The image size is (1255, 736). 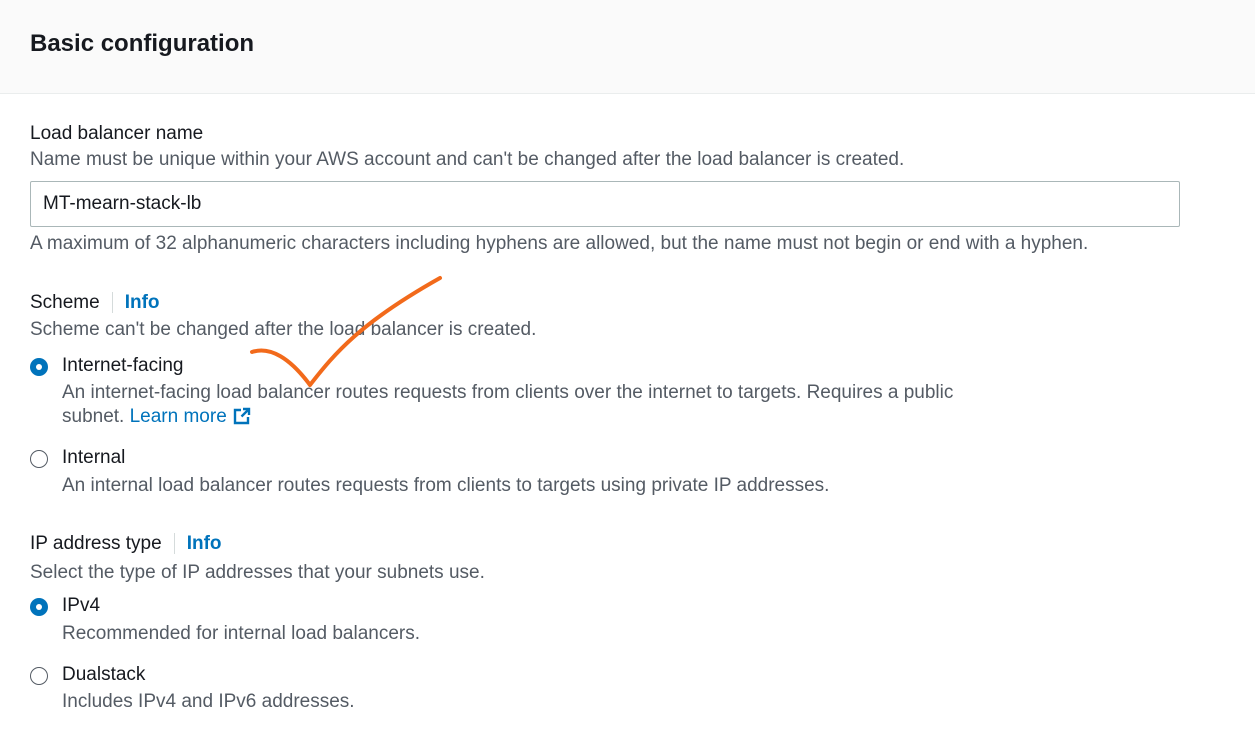 I want to click on radio-internal, so click(x=39, y=459).